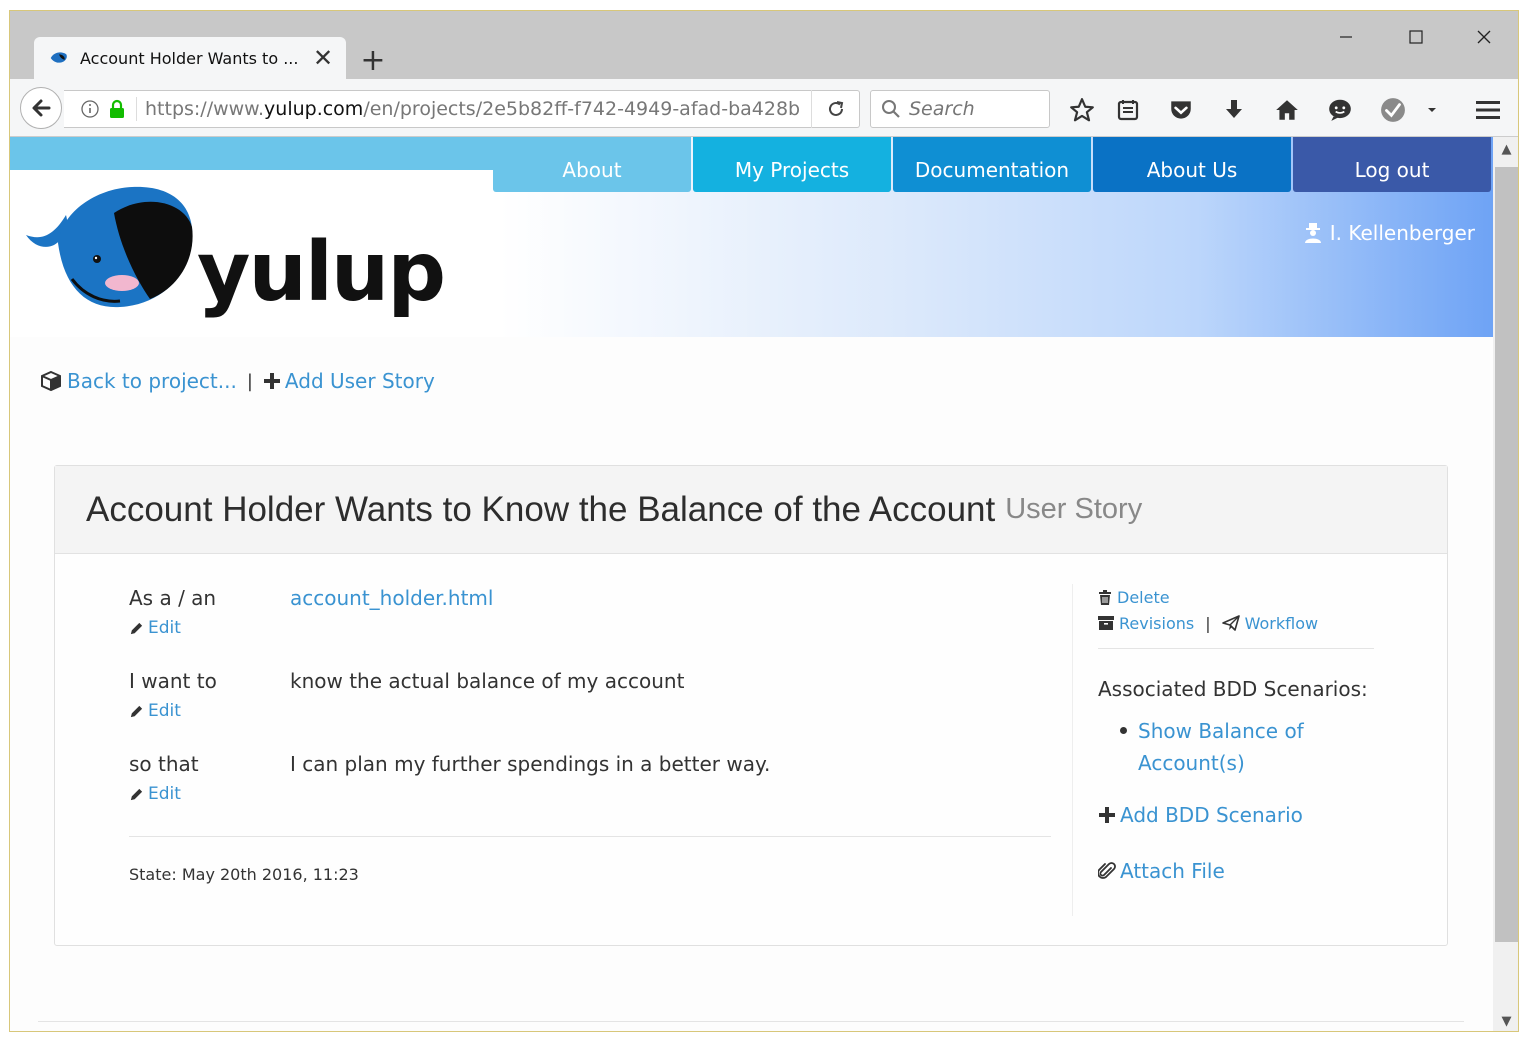  Describe the element at coordinates (321, 273) in the screenshot. I see `logo-text: yulup` at that location.